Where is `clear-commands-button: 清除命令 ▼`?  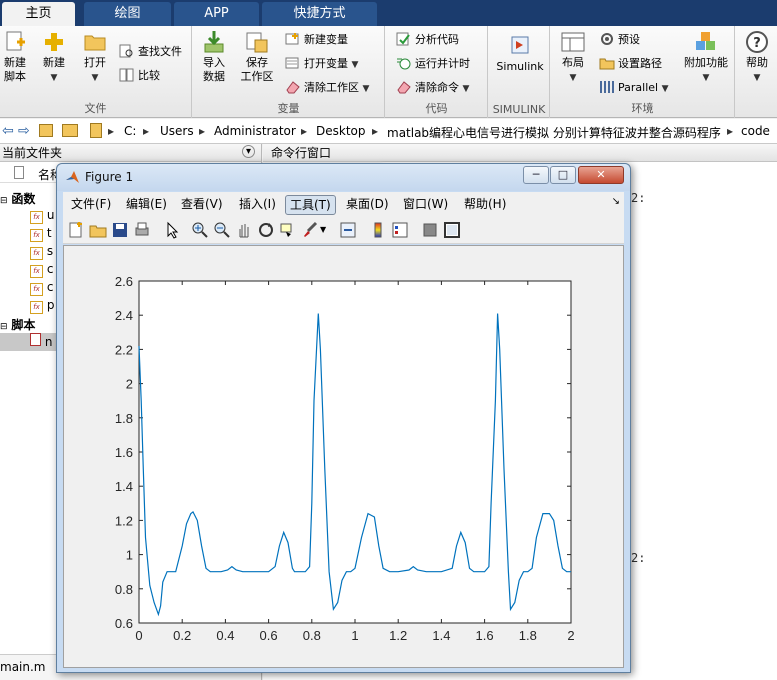
clear-commands-button: 清除命令 ▼ is located at coordinates (432, 88).